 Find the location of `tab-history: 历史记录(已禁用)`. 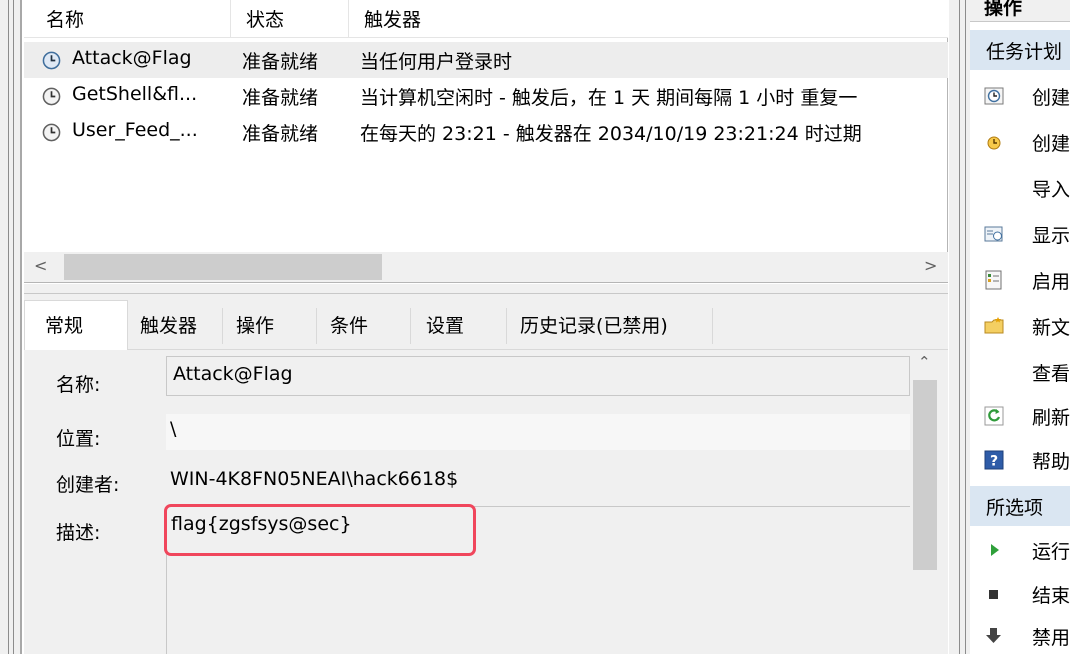

tab-history: 历史记录(已禁用) is located at coordinates (594, 324).